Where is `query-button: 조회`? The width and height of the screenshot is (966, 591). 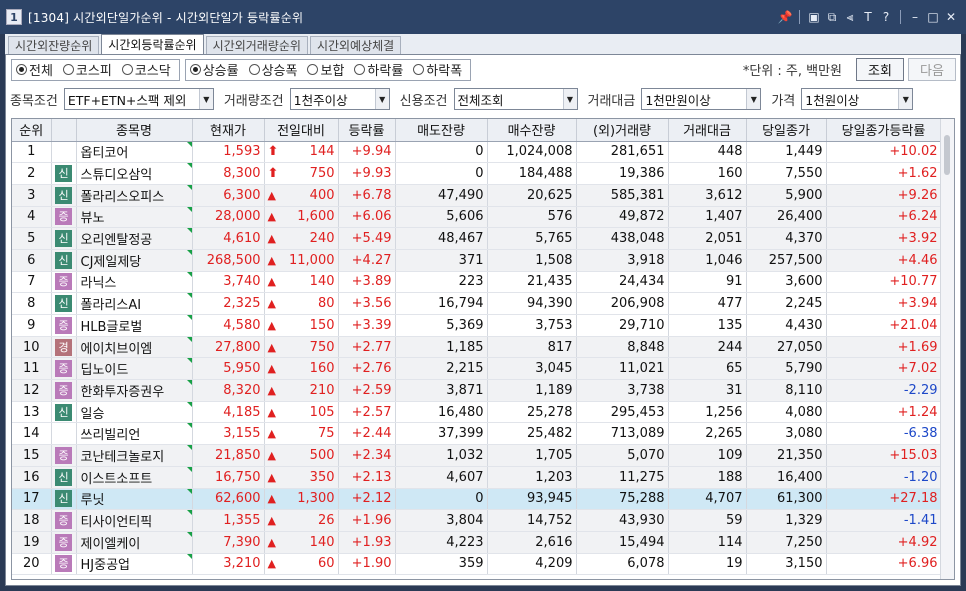
query-button: 조회 is located at coordinates (880, 69).